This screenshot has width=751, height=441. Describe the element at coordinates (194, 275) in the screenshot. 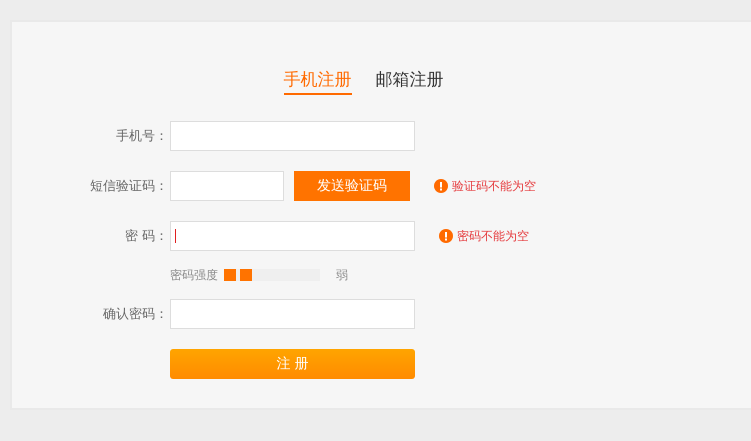

I see `strength-label: 密码强度` at that location.